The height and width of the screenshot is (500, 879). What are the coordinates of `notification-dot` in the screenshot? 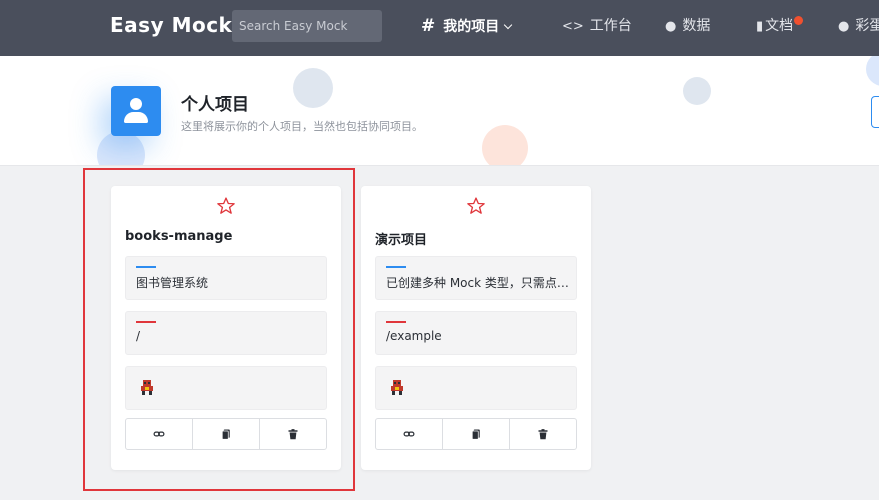 It's located at (798, 20).